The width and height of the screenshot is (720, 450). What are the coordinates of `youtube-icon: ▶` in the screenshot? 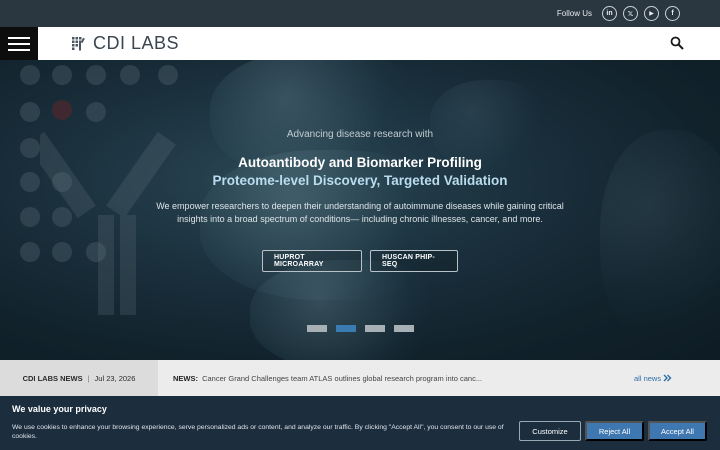 It's located at (651, 13).